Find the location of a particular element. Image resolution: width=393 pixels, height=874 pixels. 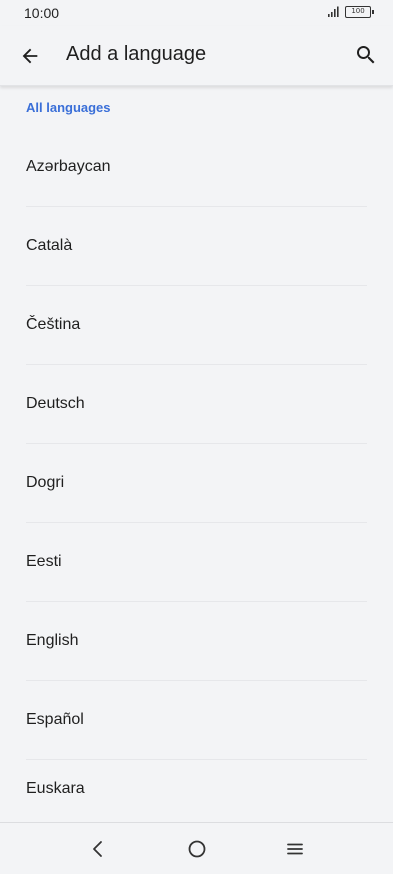

back-button is located at coordinates (30, 56).